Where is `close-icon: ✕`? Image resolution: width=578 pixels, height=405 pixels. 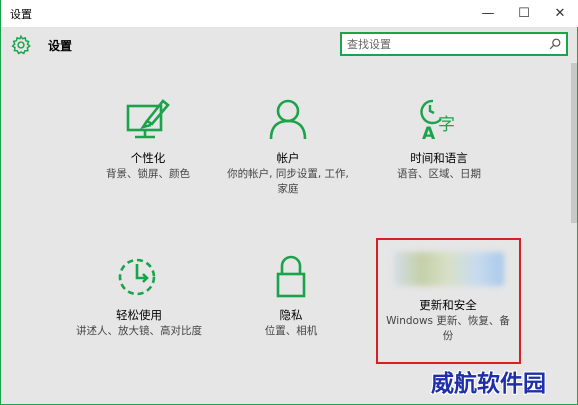
close-icon: ✕ is located at coordinates (560, 13).